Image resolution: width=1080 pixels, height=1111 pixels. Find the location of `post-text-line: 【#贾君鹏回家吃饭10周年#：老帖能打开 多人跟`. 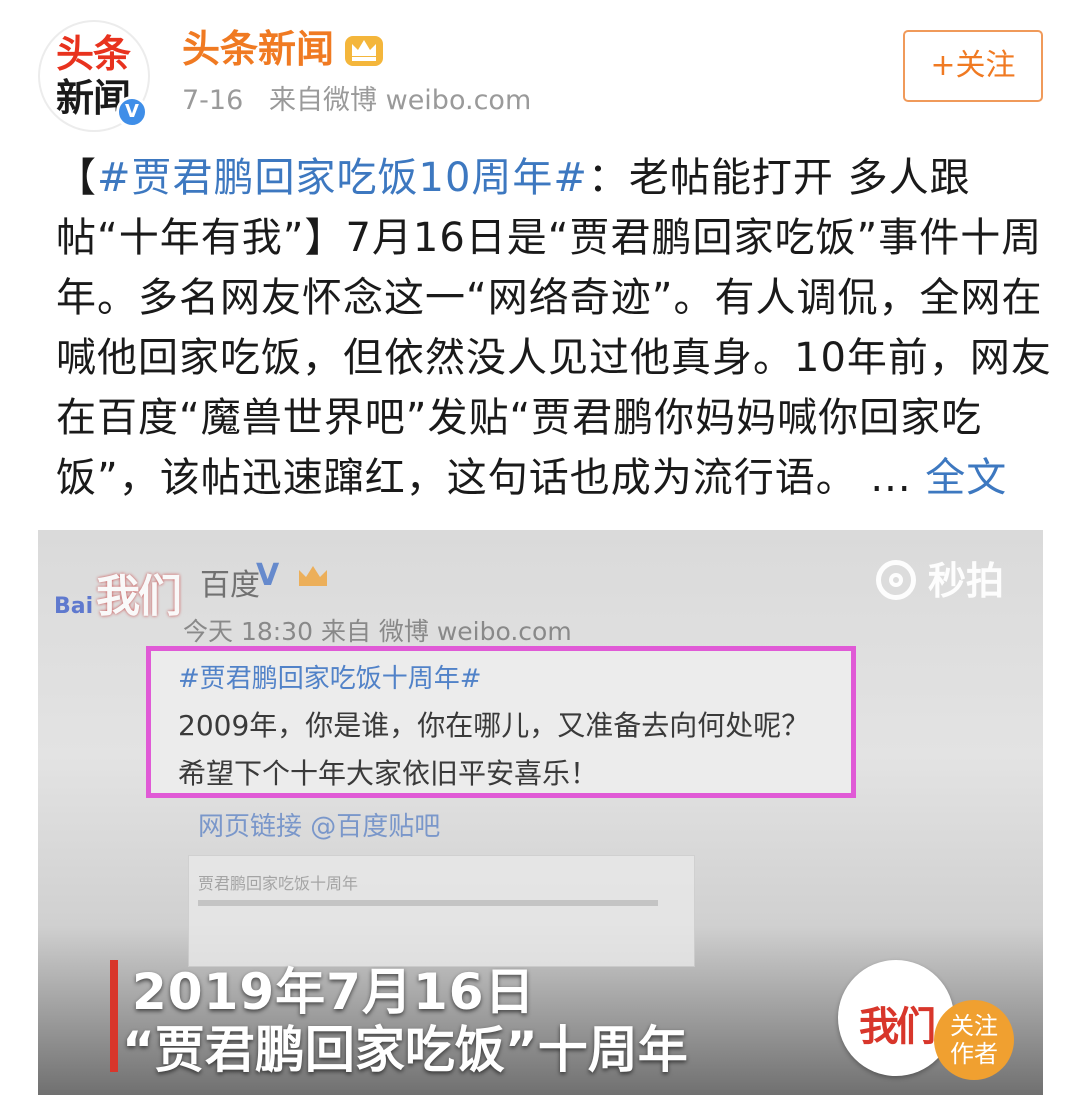

post-text-line: 【#贾君鹏回家吃饭10周年#：老帖能打开 多人跟 is located at coordinates (551, 178).